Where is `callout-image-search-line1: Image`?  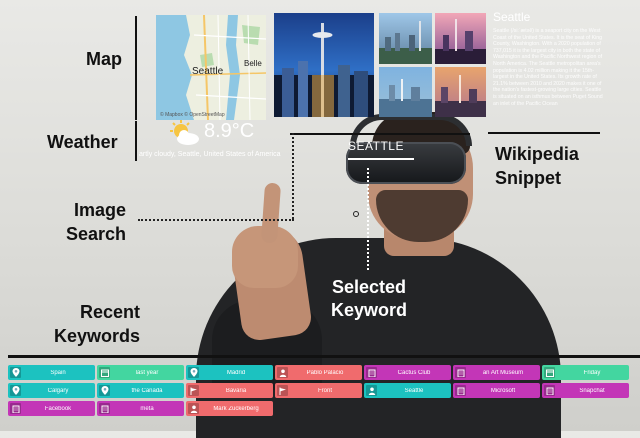
callout-image-search-line1: Image is located at coordinates (100, 210).